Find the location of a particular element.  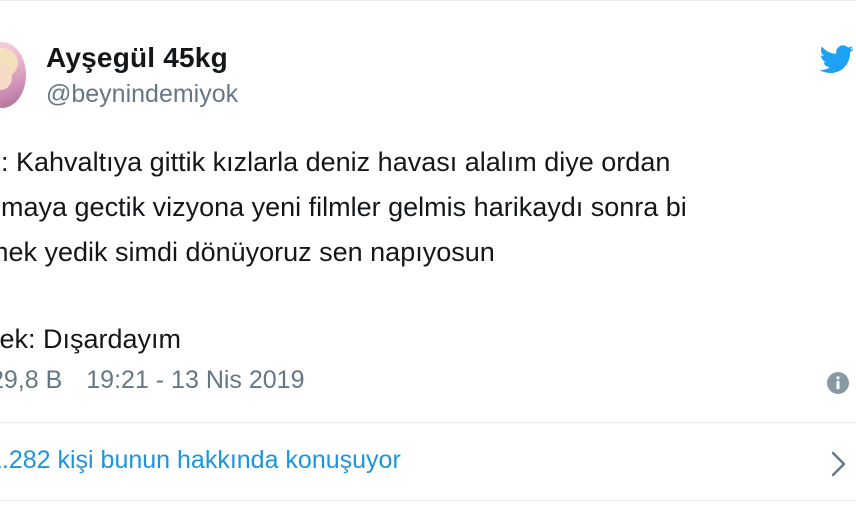

bottom-divider is located at coordinates (428, 500).